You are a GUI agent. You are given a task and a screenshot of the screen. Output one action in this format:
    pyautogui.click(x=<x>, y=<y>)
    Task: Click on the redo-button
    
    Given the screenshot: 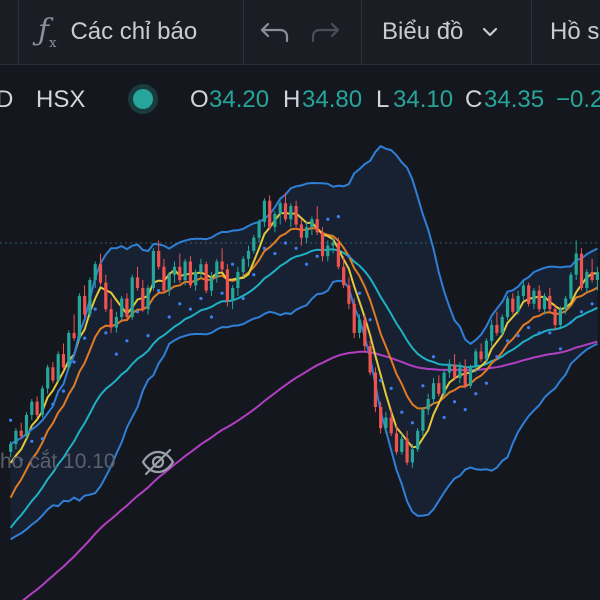 What is the action you would take?
    pyautogui.click(x=325, y=32)
    